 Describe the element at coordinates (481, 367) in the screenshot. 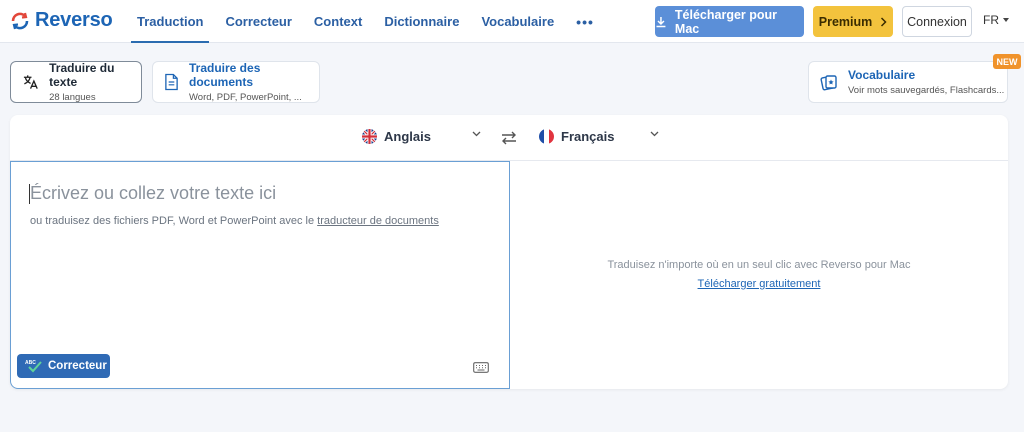

I see `keyboard-icon` at that location.